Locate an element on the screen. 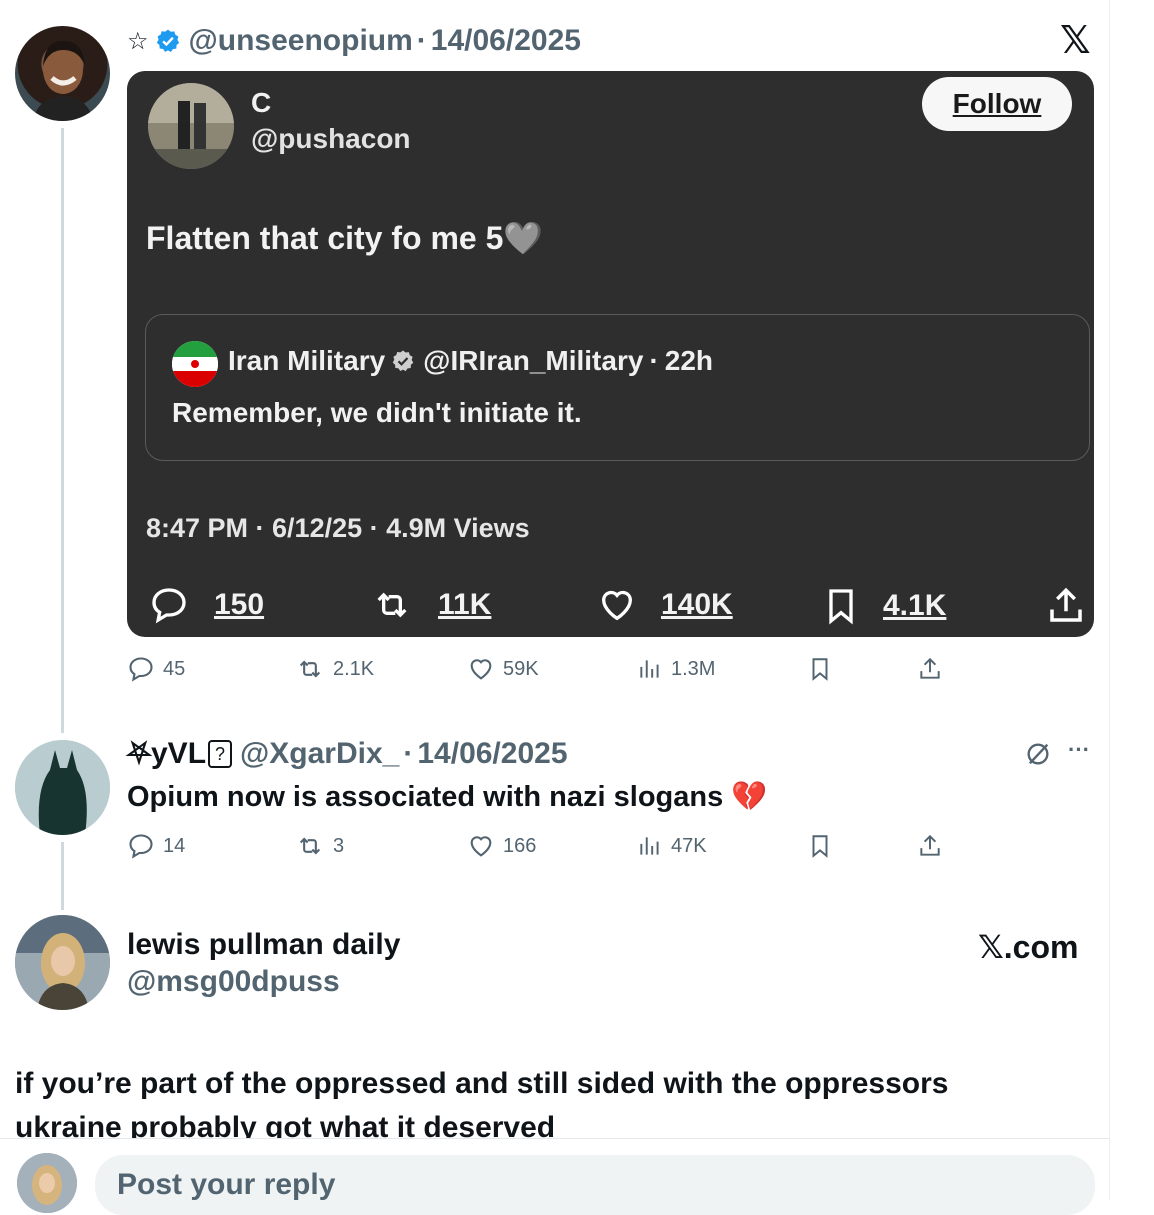  grok-icon is located at coordinates (1038, 756).